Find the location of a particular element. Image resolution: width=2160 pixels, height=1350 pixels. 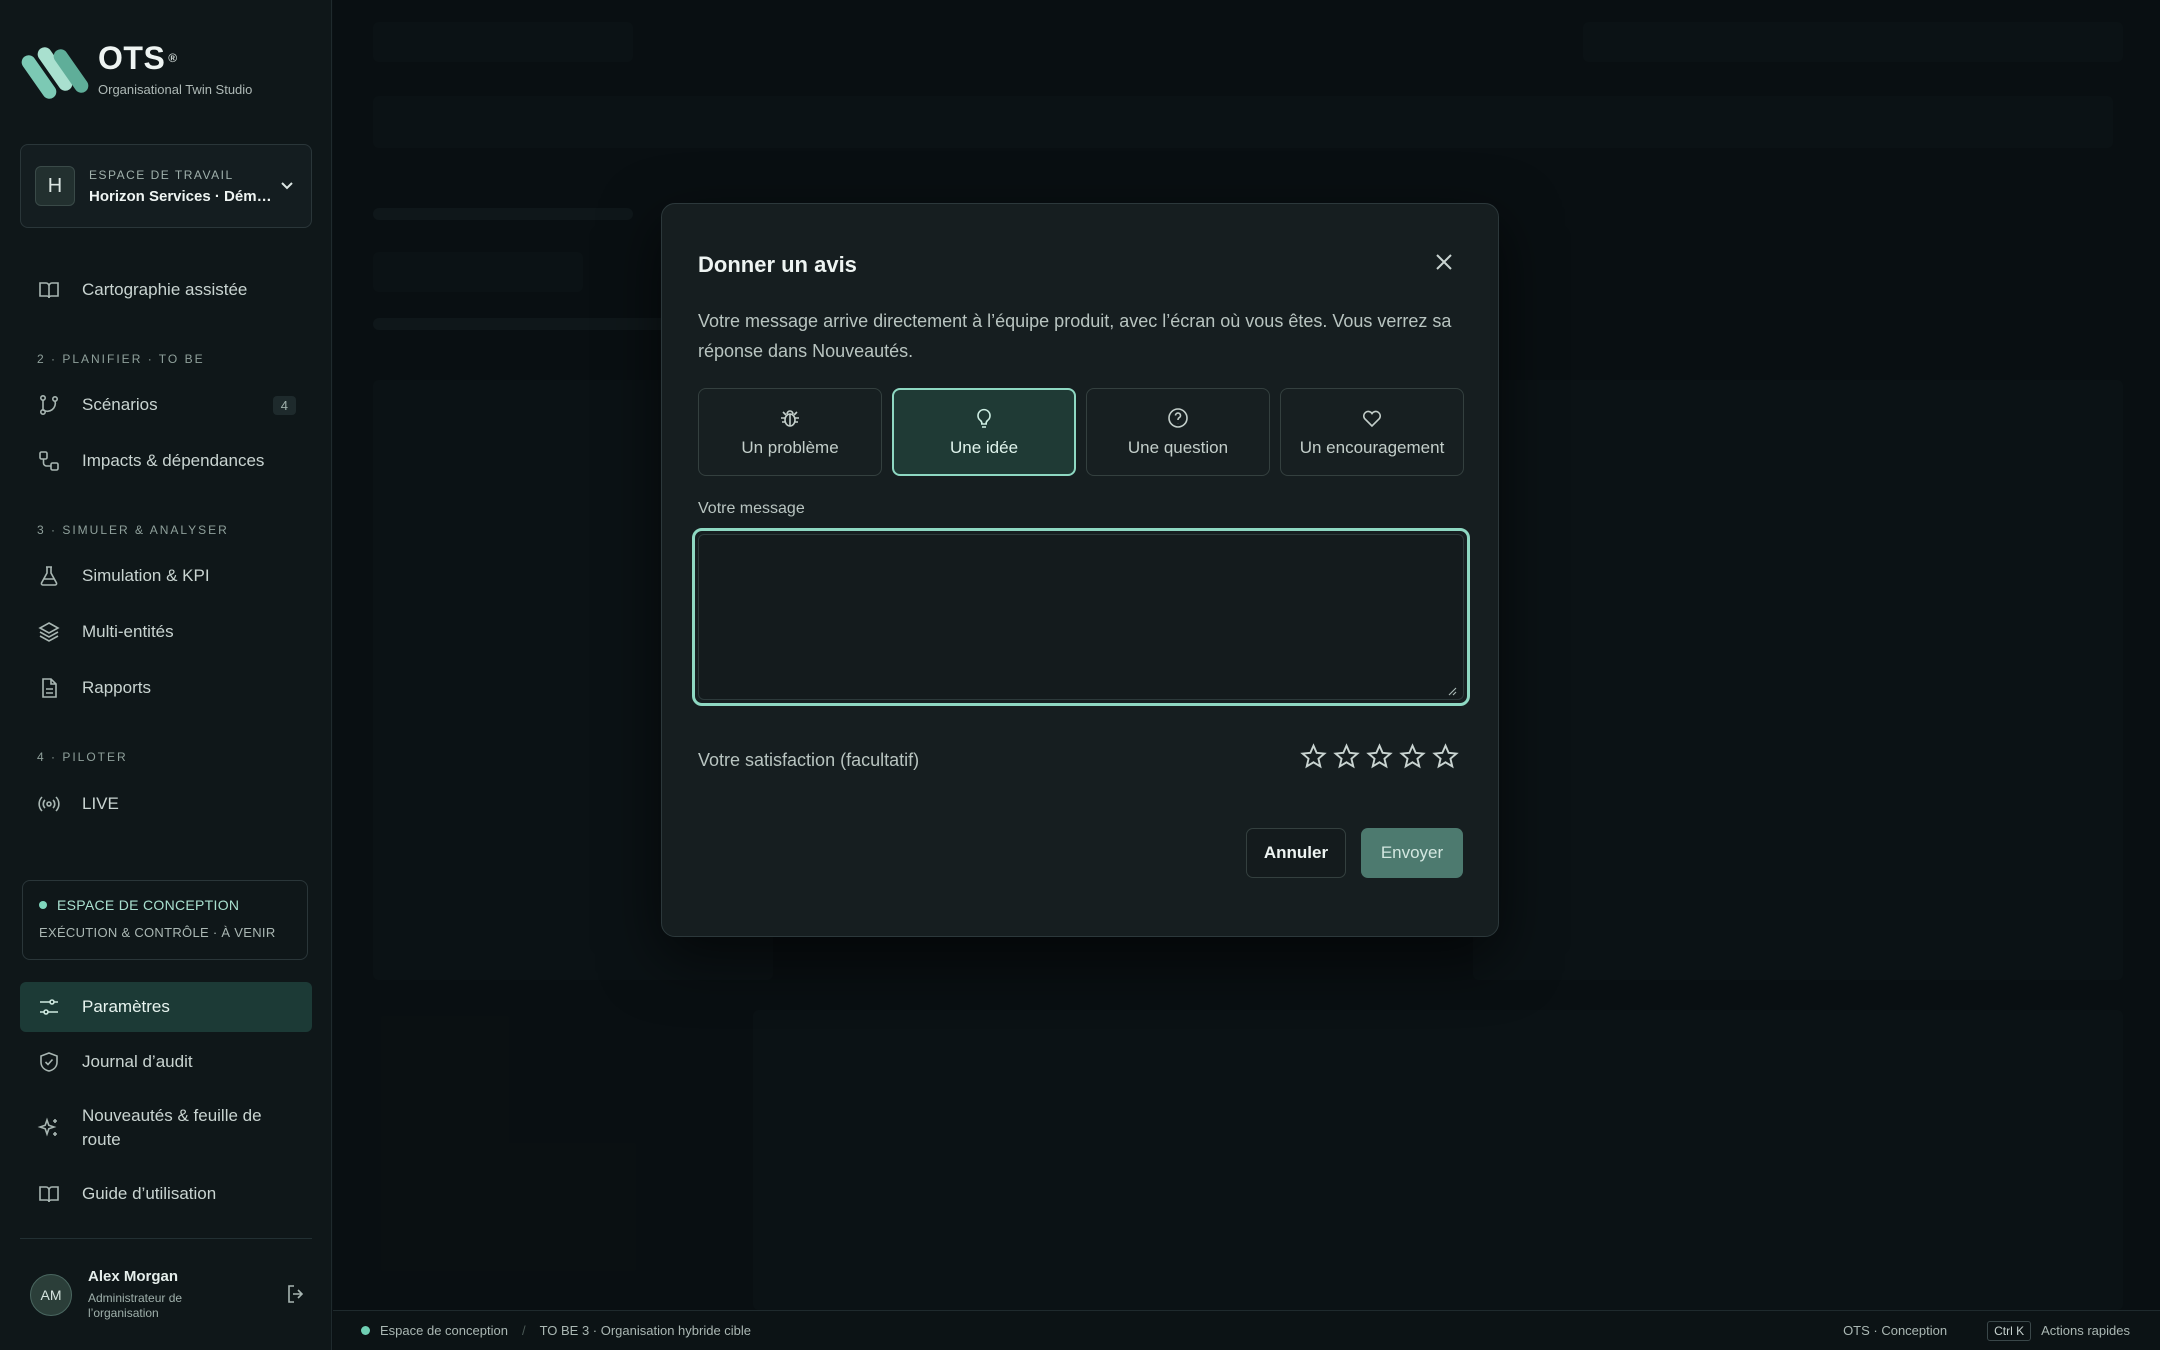

sidebar-item-multi-entities: Multi-entités is located at coordinates (166, 632).